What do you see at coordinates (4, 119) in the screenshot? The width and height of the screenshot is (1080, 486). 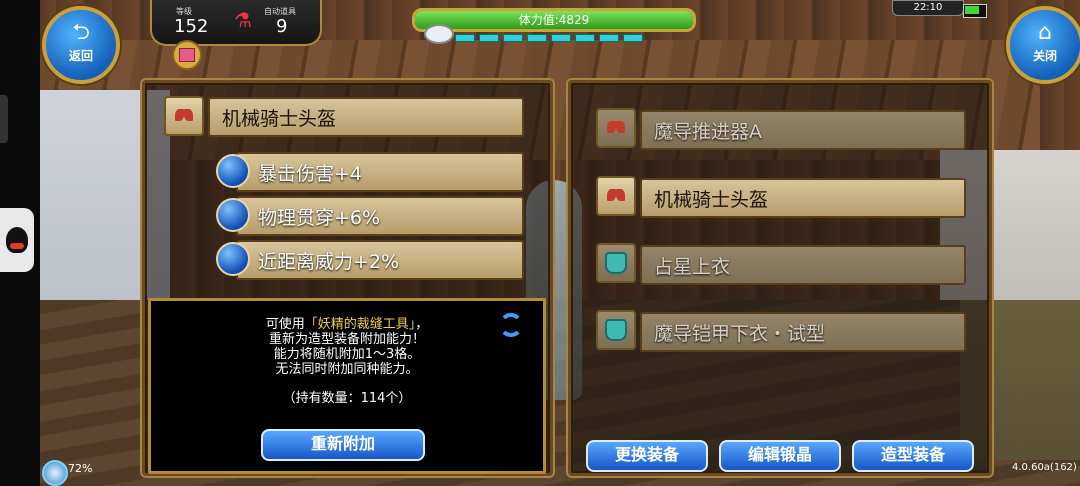 I see `side-handle` at bounding box center [4, 119].